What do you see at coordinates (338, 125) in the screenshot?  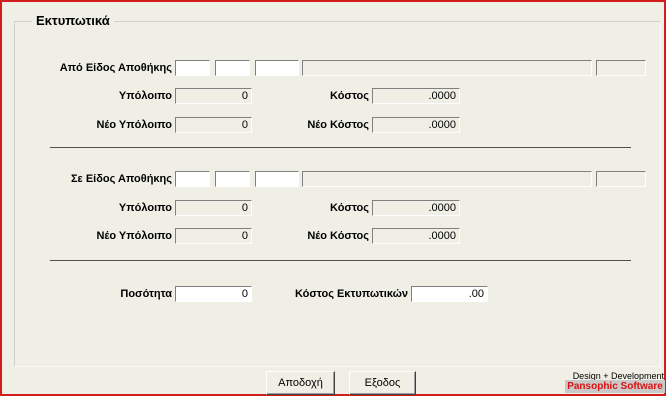 I see `from-new-cost-label: Νέο Κόστος` at bounding box center [338, 125].